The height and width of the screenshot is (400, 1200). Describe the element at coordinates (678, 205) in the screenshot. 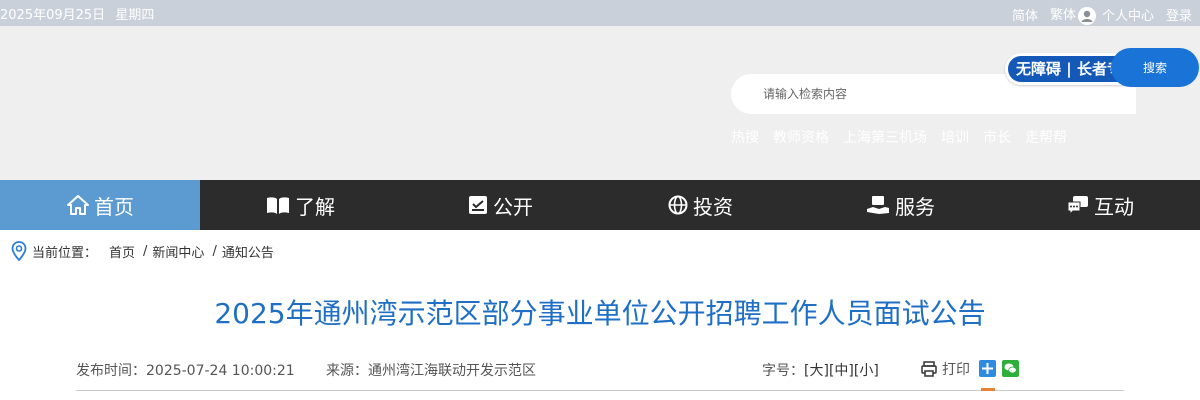

I see `globe-icon` at that location.